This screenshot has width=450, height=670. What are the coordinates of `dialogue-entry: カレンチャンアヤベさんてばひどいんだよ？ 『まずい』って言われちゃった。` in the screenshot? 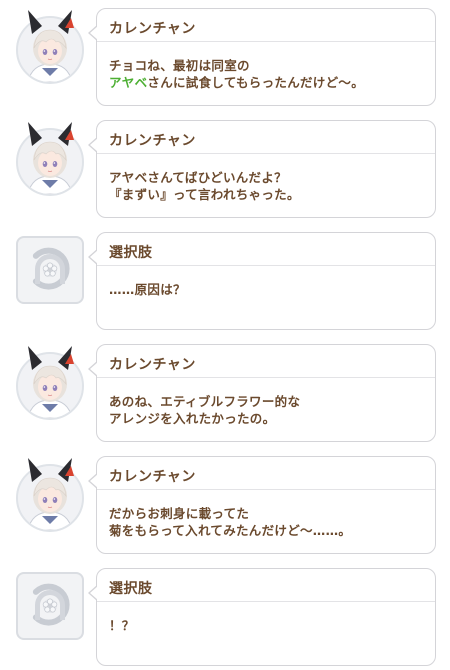 It's located at (225, 170).